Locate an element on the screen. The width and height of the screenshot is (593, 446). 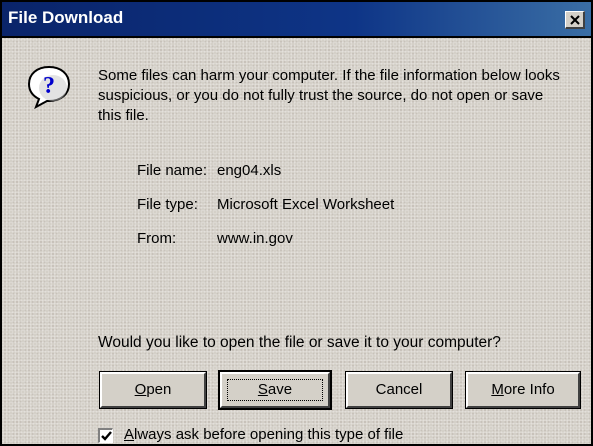
open-button: Open is located at coordinates (153, 390).